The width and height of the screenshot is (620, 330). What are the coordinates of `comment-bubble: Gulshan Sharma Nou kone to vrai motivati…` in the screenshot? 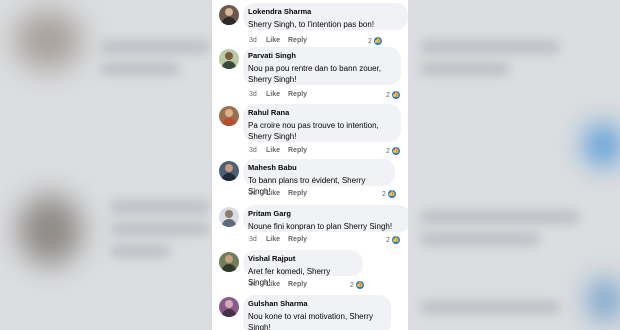 It's located at (317, 312).